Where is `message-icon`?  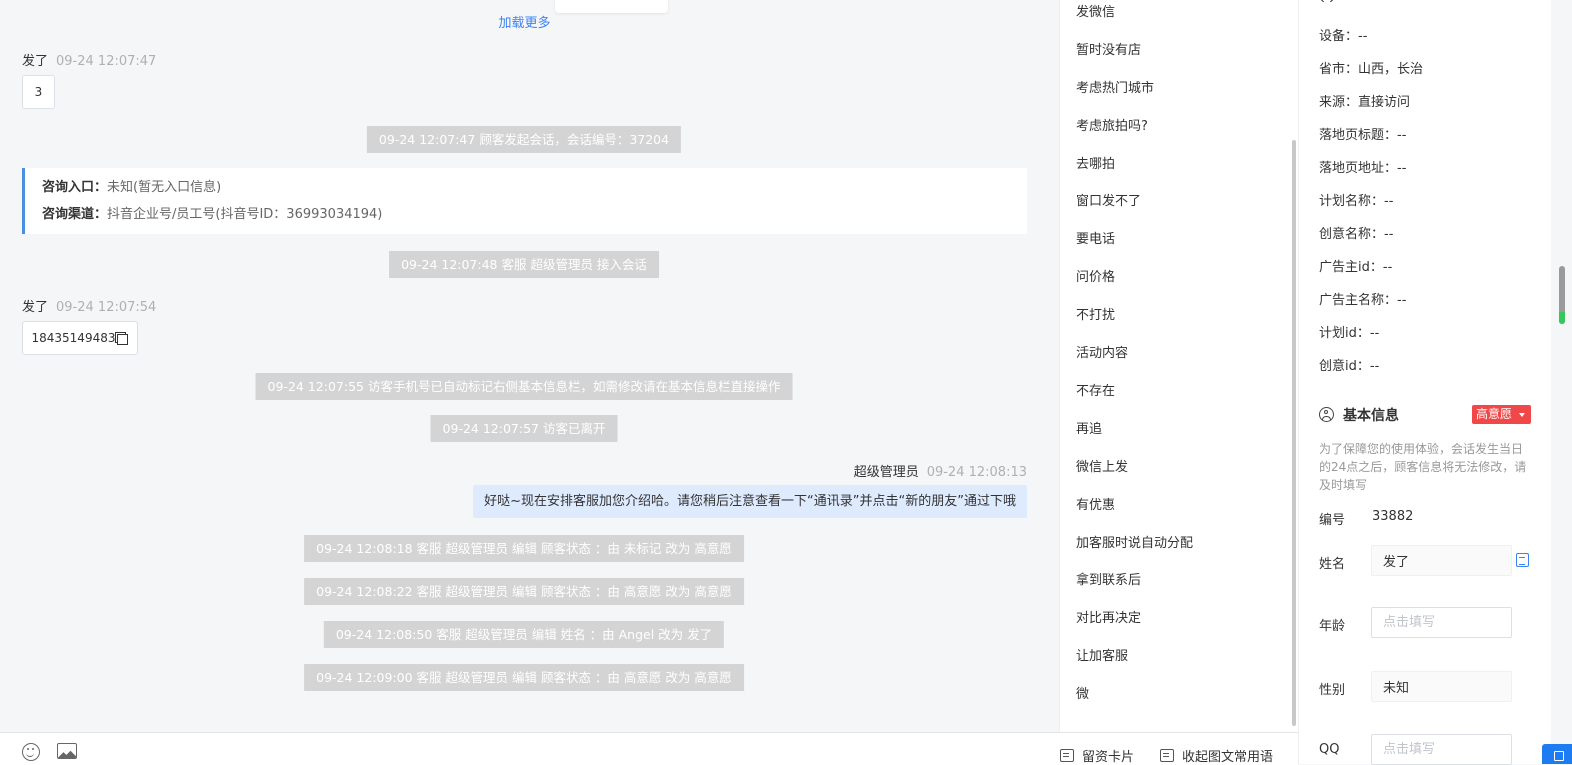 message-icon is located at coordinates (1167, 755).